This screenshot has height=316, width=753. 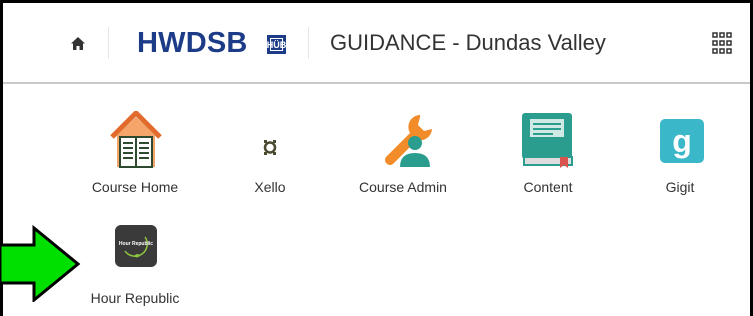 What do you see at coordinates (270, 156) in the screenshot?
I see `tile-xello: Xello` at bounding box center [270, 156].